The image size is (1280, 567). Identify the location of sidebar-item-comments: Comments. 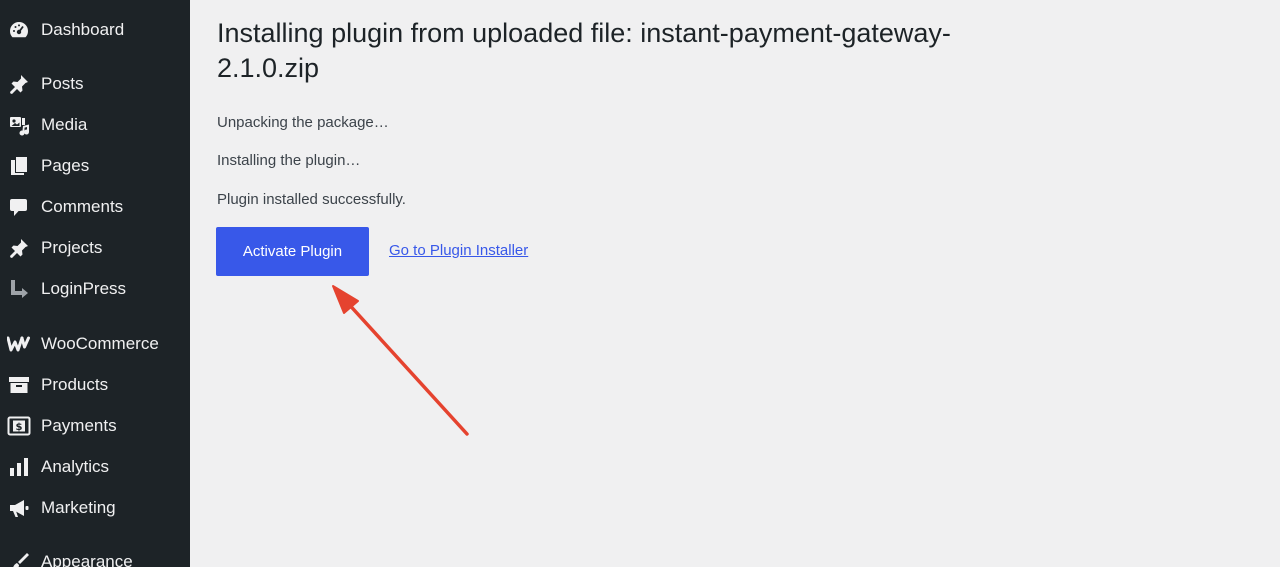
(95, 207).